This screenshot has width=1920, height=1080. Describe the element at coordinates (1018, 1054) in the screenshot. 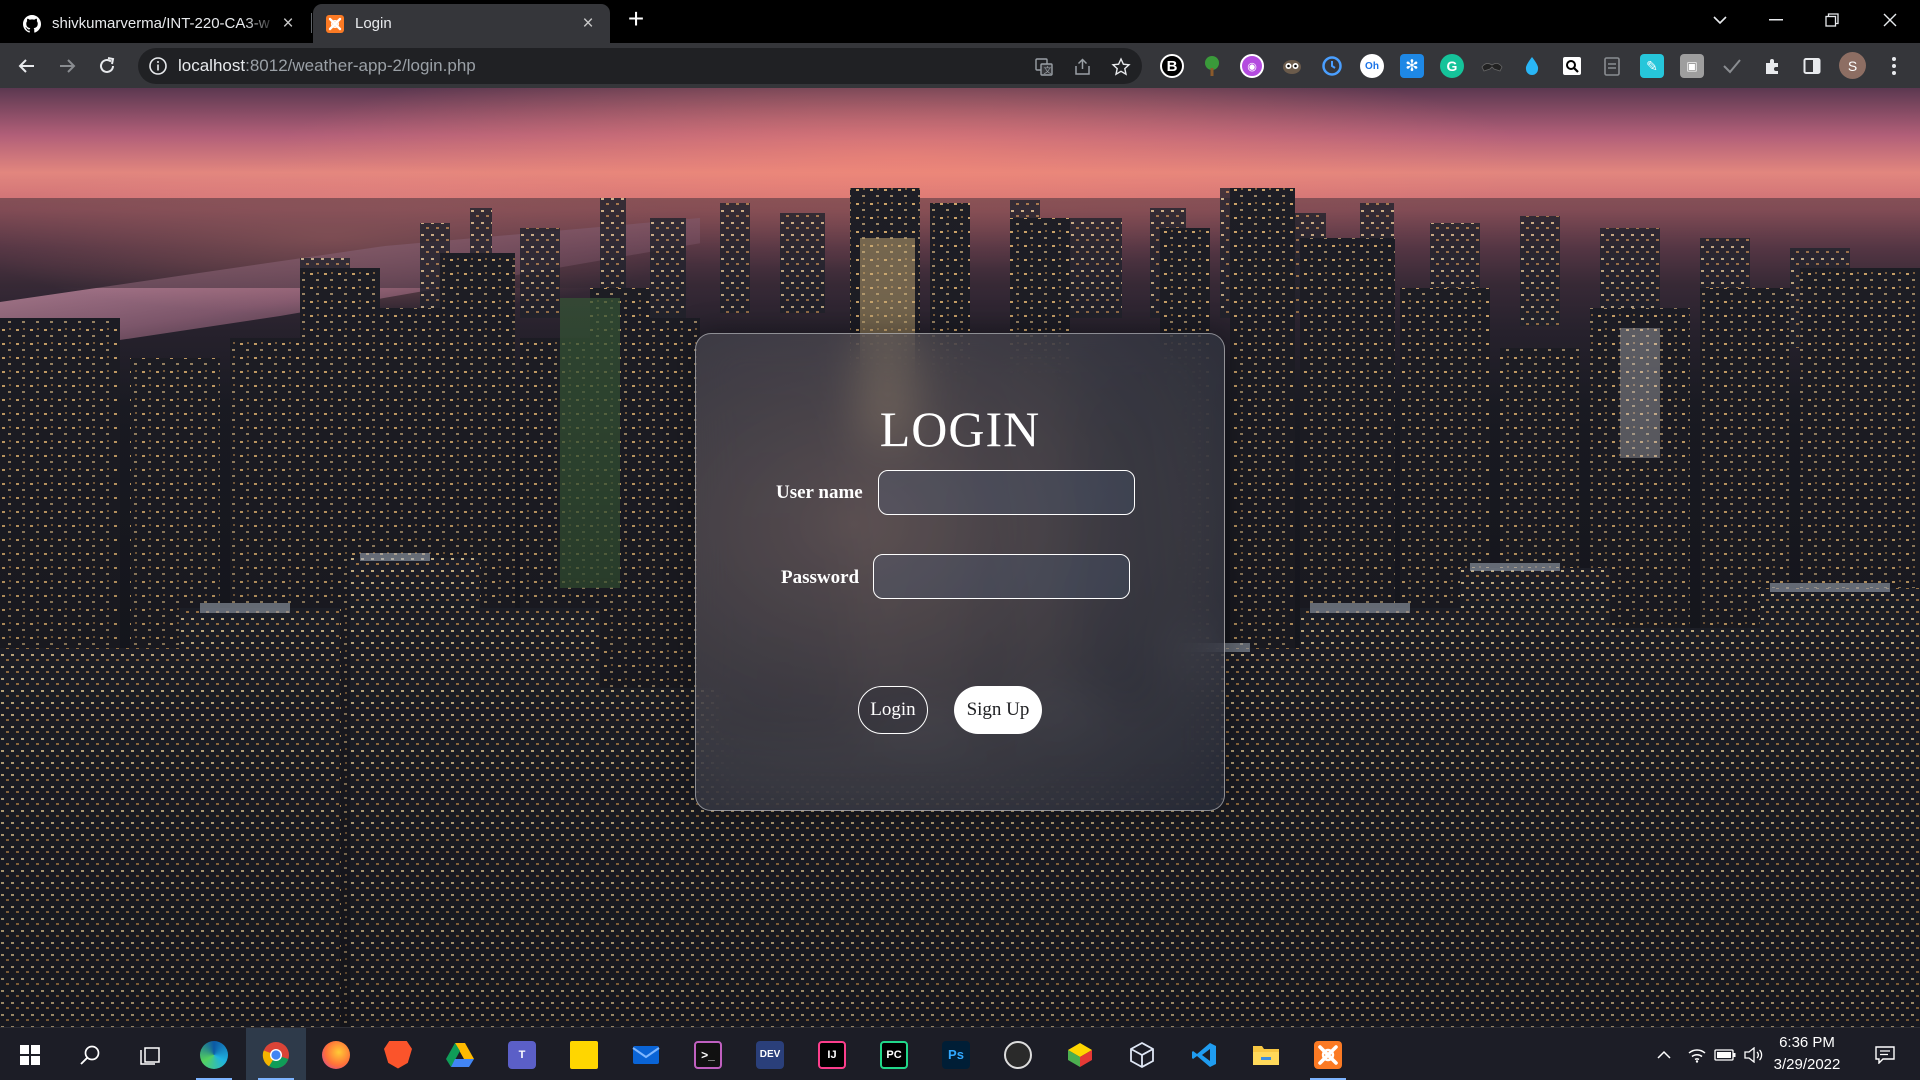

I see `obs-icon` at that location.